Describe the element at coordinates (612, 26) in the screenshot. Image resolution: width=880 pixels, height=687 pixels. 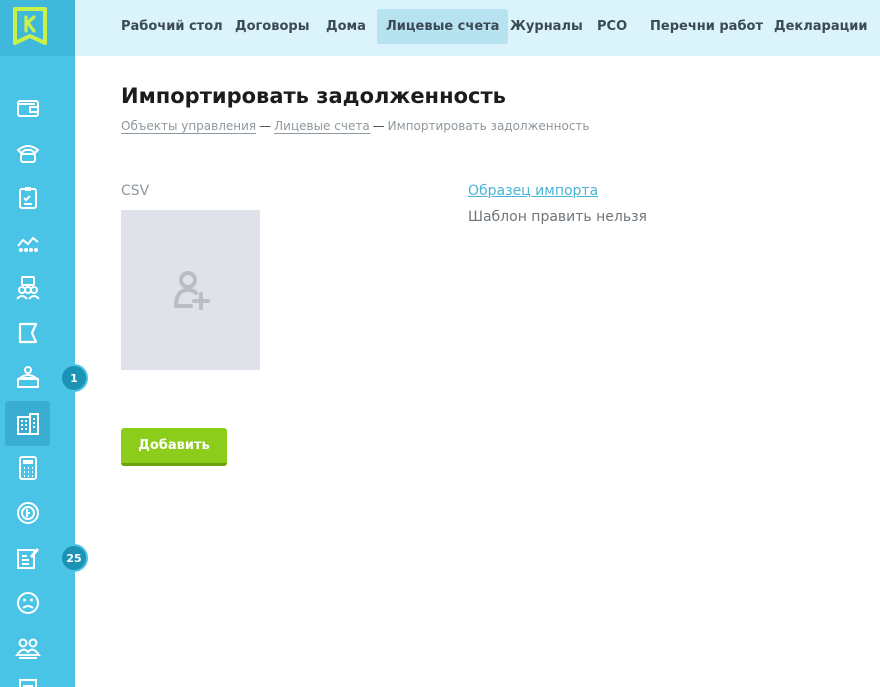
I see `nav-item-rso: РСО` at that location.